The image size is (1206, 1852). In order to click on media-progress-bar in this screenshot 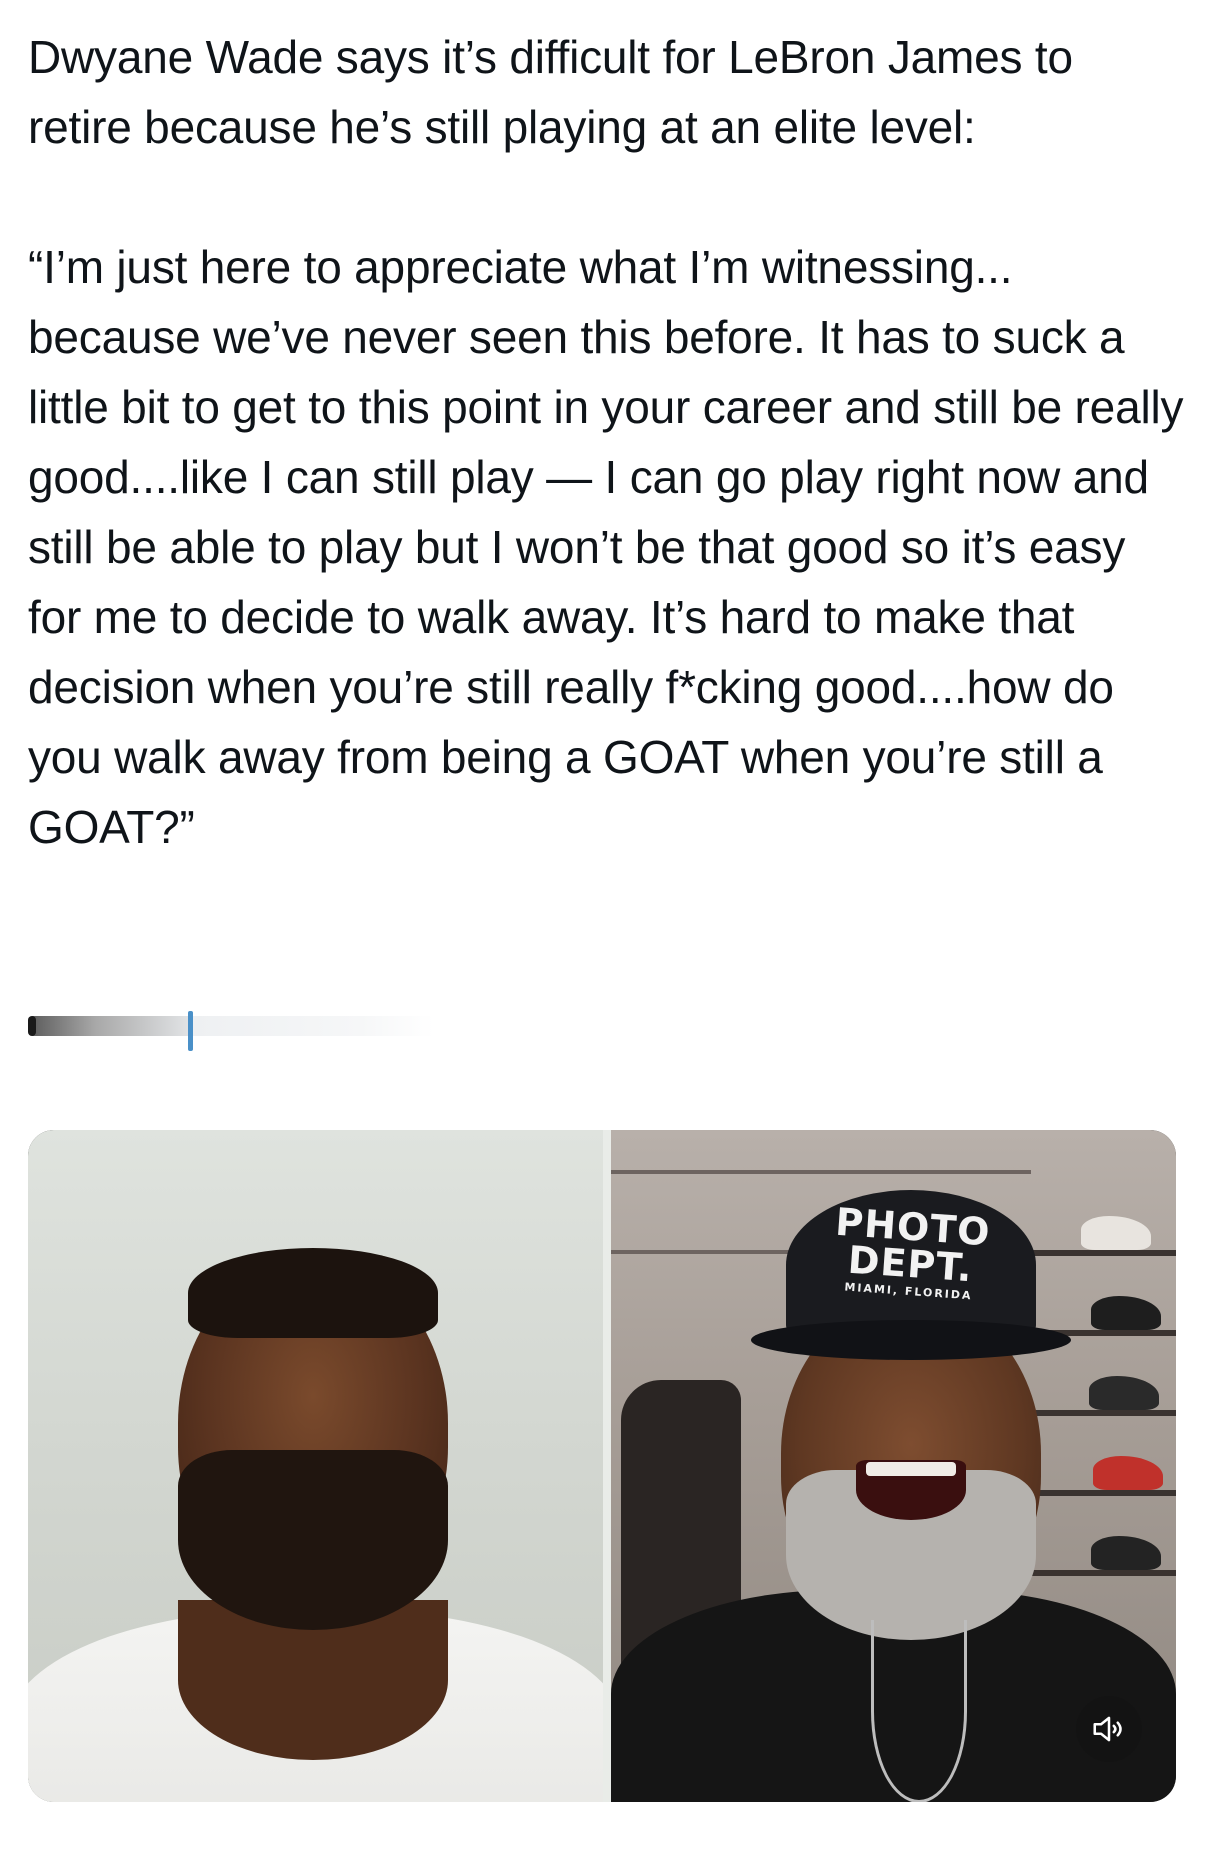, I will do `click(231, 1031)`.